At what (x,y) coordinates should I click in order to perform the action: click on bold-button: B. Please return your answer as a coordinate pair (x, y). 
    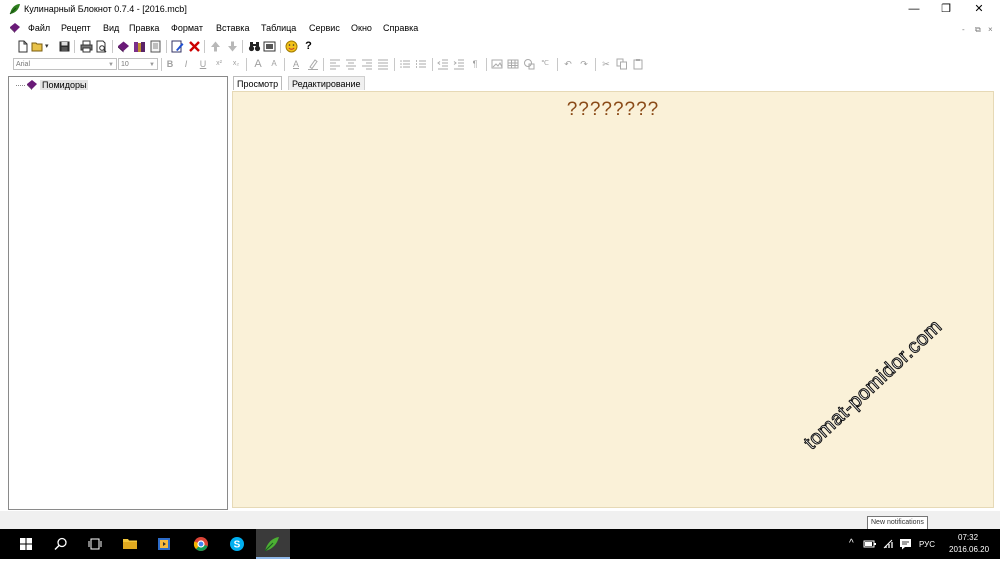
    Looking at the image, I should click on (170, 64).